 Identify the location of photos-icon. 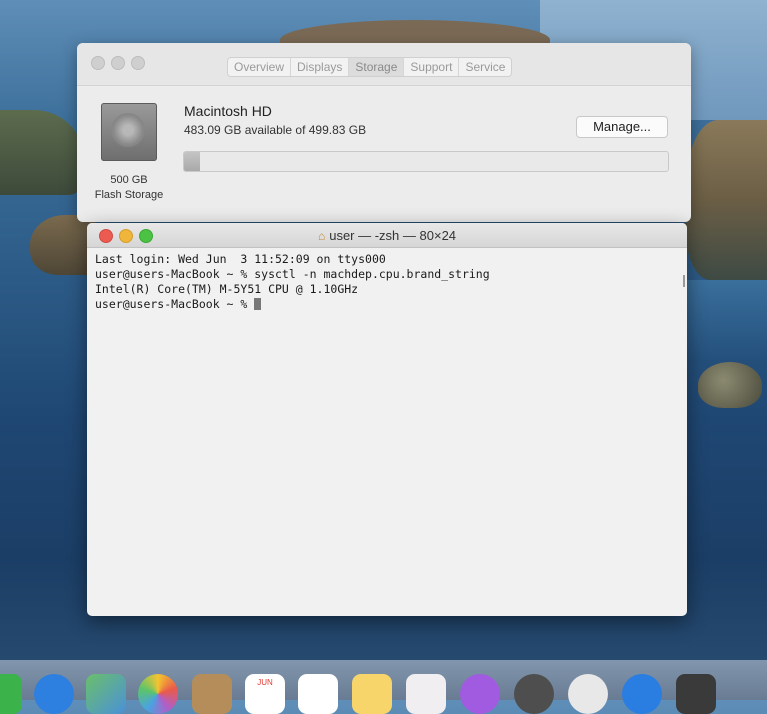
(158, 694).